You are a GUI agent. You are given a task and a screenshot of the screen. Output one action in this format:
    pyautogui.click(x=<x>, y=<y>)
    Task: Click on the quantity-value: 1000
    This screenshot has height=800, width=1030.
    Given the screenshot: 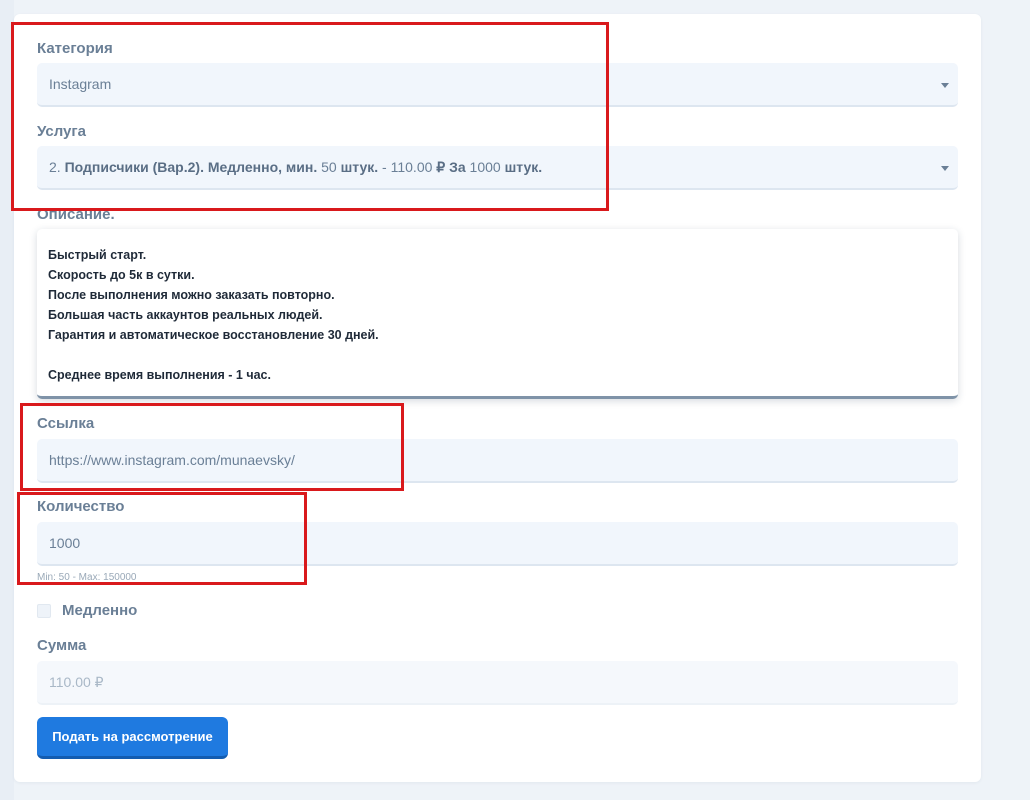 What is the action you would take?
    pyautogui.click(x=65, y=543)
    